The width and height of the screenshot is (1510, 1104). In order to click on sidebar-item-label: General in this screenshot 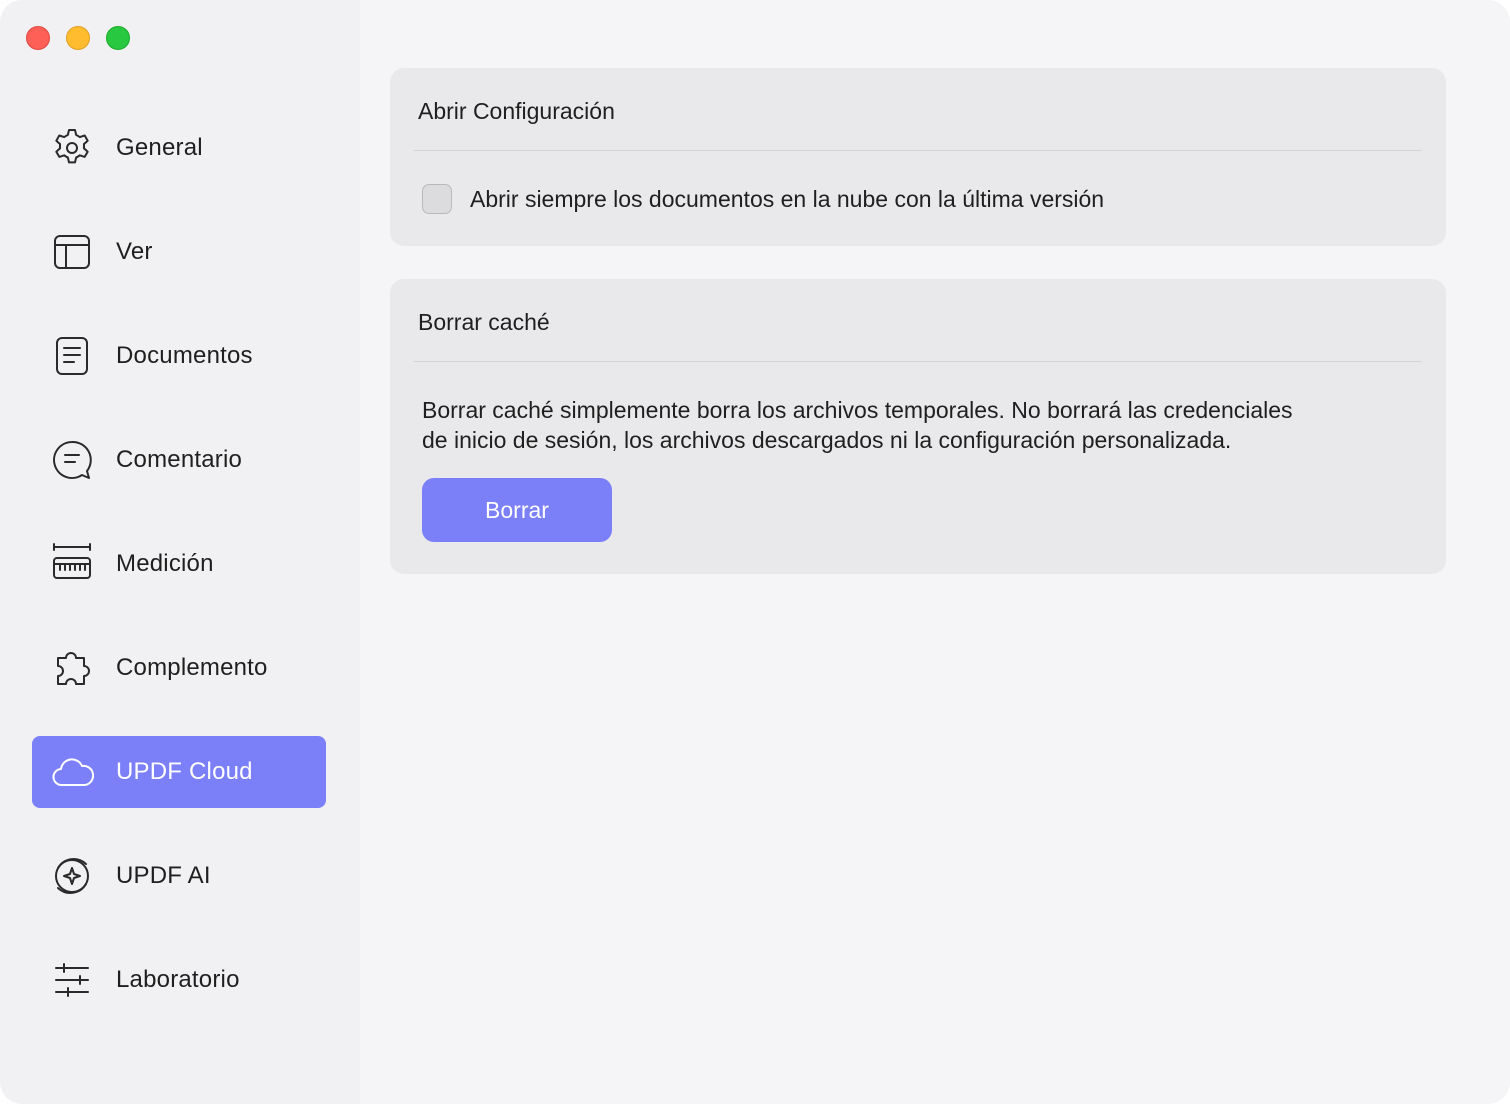, I will do `click(159, 147)`.